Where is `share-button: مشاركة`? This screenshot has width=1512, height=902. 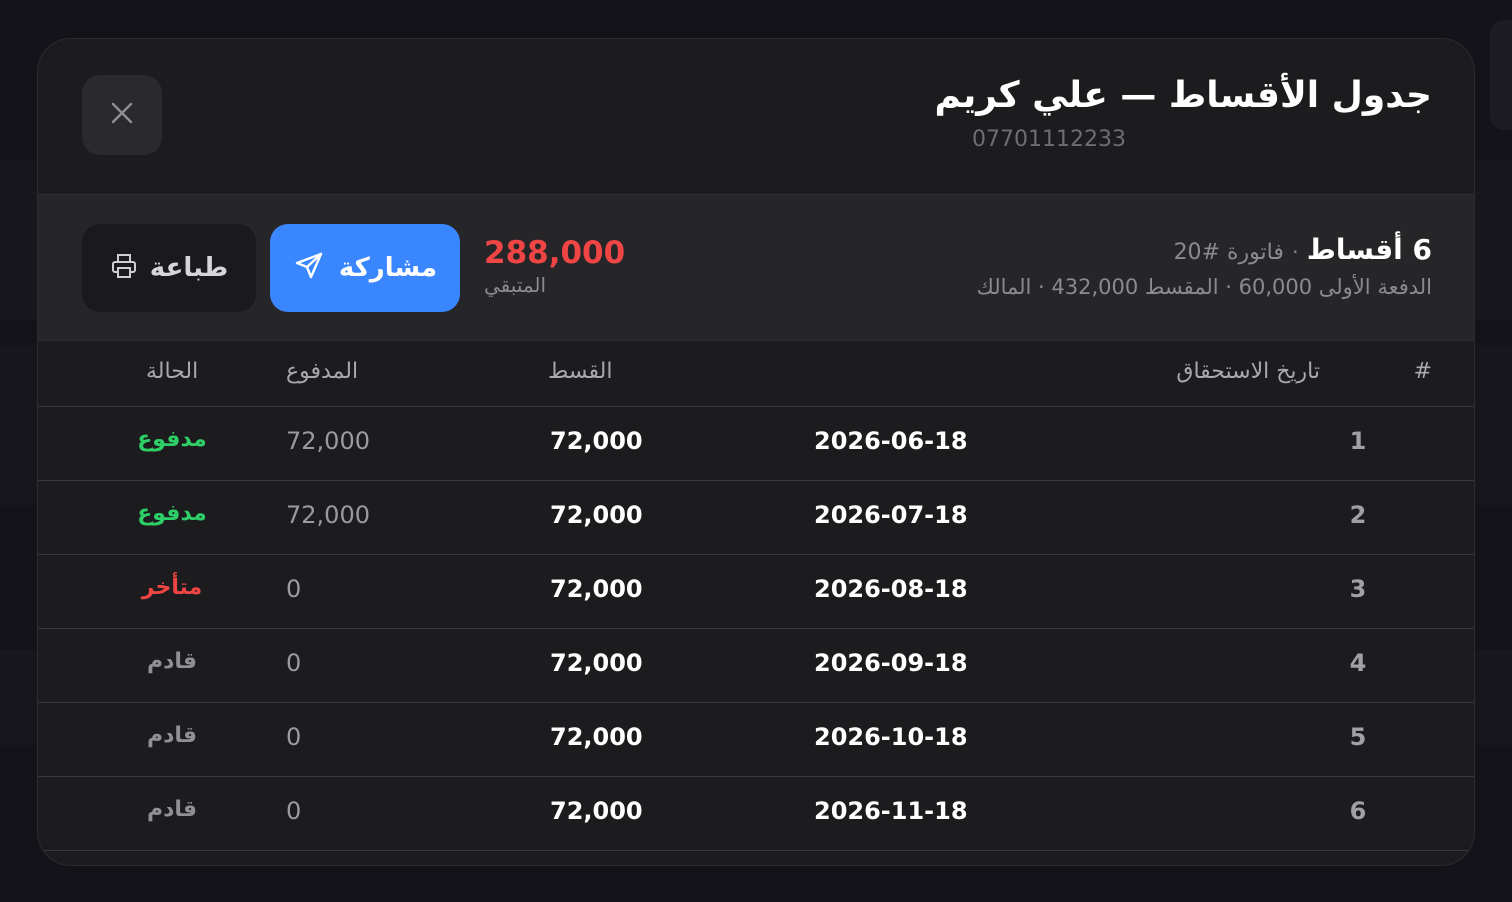
share-button: مشاركة is located at coordinates (365, 268).